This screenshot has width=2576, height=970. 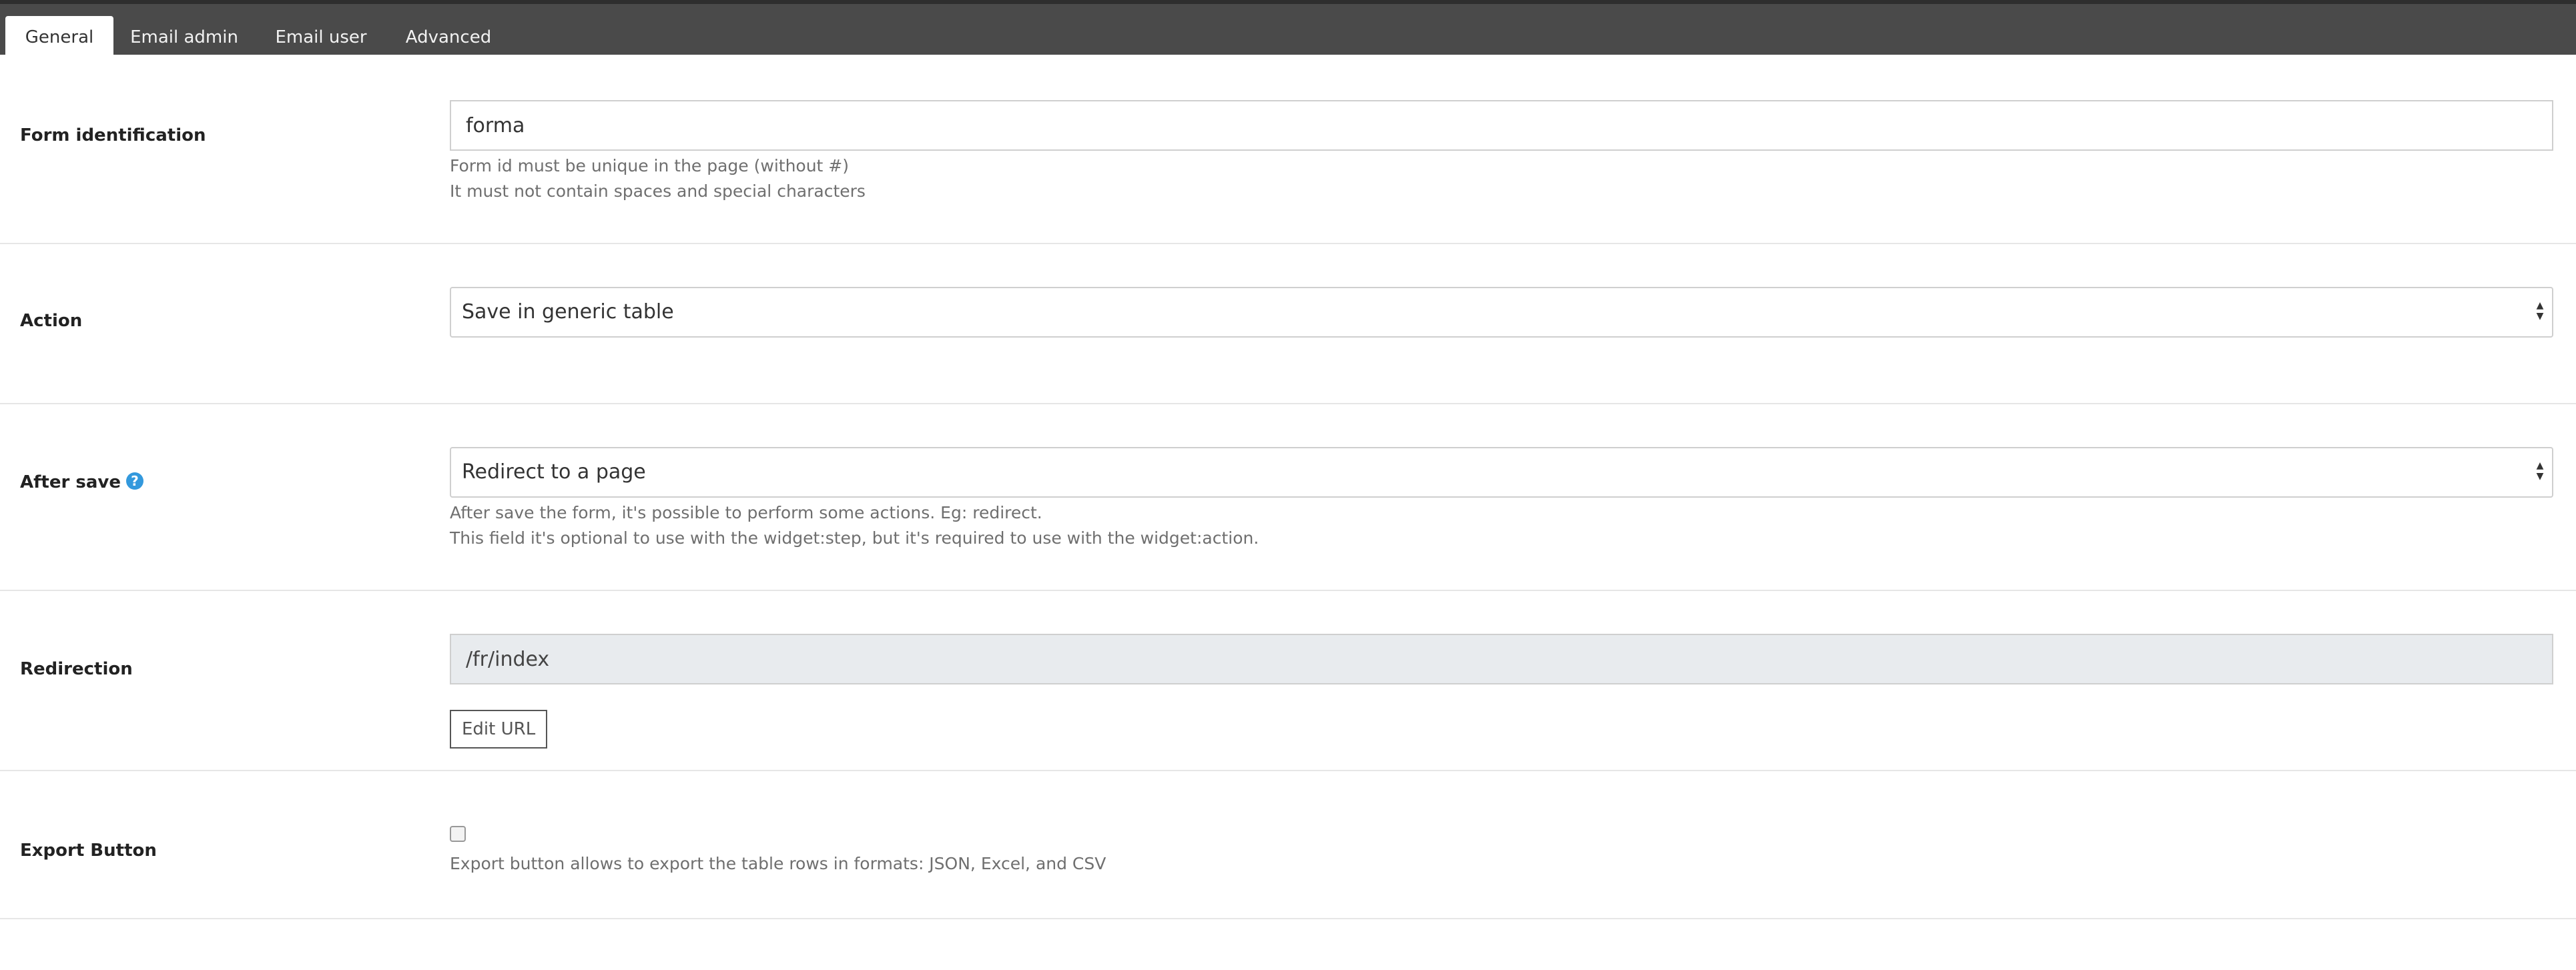 What do you see at coordinates (321, 37) in the screenshot?
I see `tab-email-user: Email user` at bounding box center [321, 37].